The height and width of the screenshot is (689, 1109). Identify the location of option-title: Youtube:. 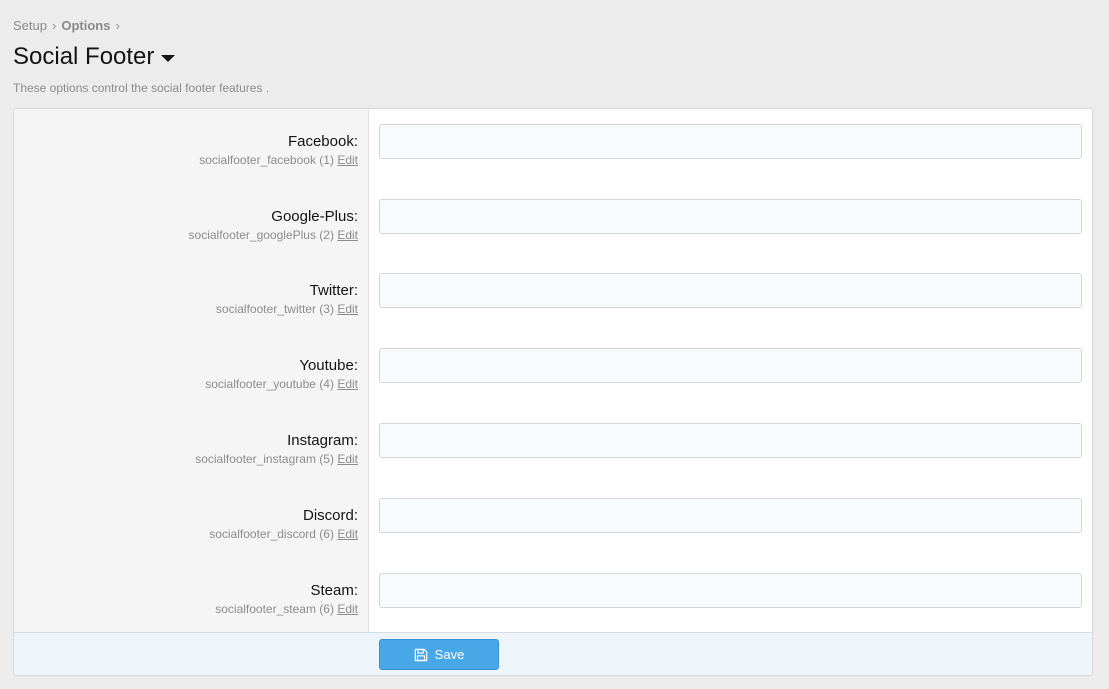
(328, 365).